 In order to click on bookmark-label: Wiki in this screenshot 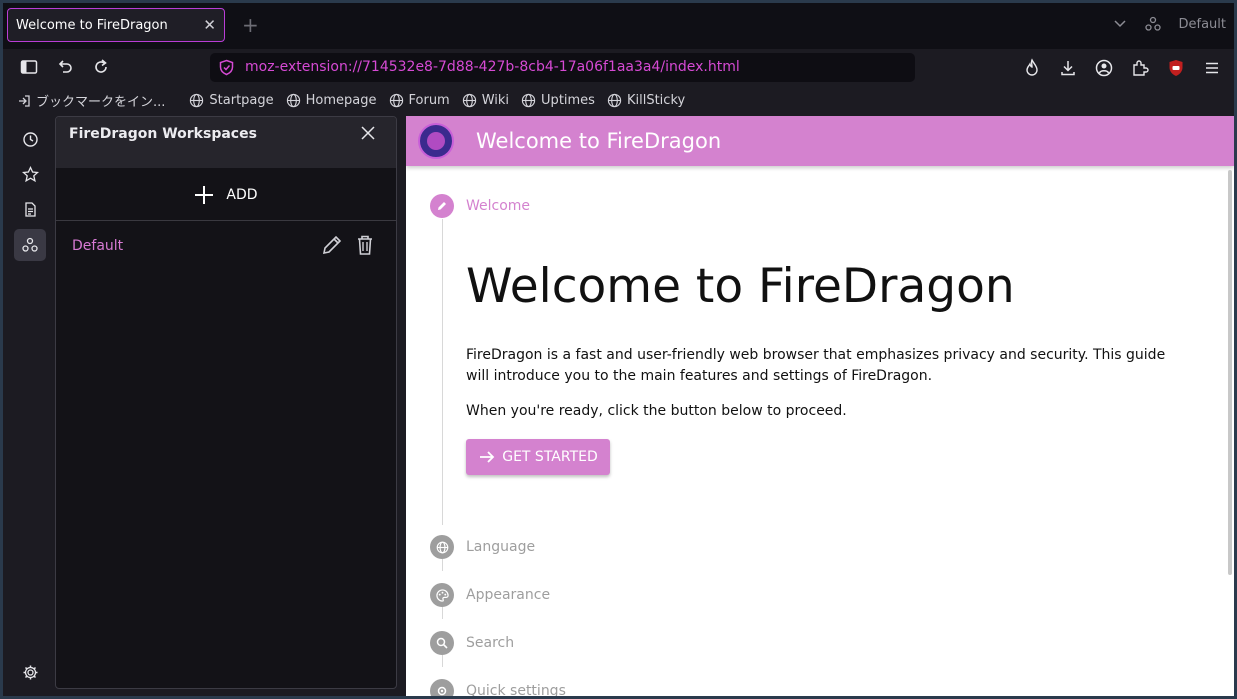, I will do `click(495, 100)`.